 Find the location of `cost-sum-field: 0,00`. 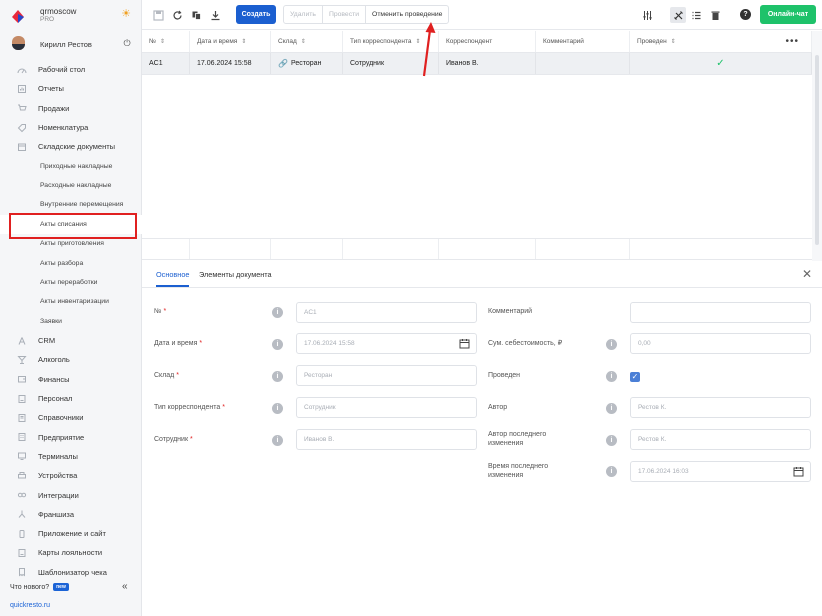

cost-sum-field: 0,00 is located at coordinates (720, 343).